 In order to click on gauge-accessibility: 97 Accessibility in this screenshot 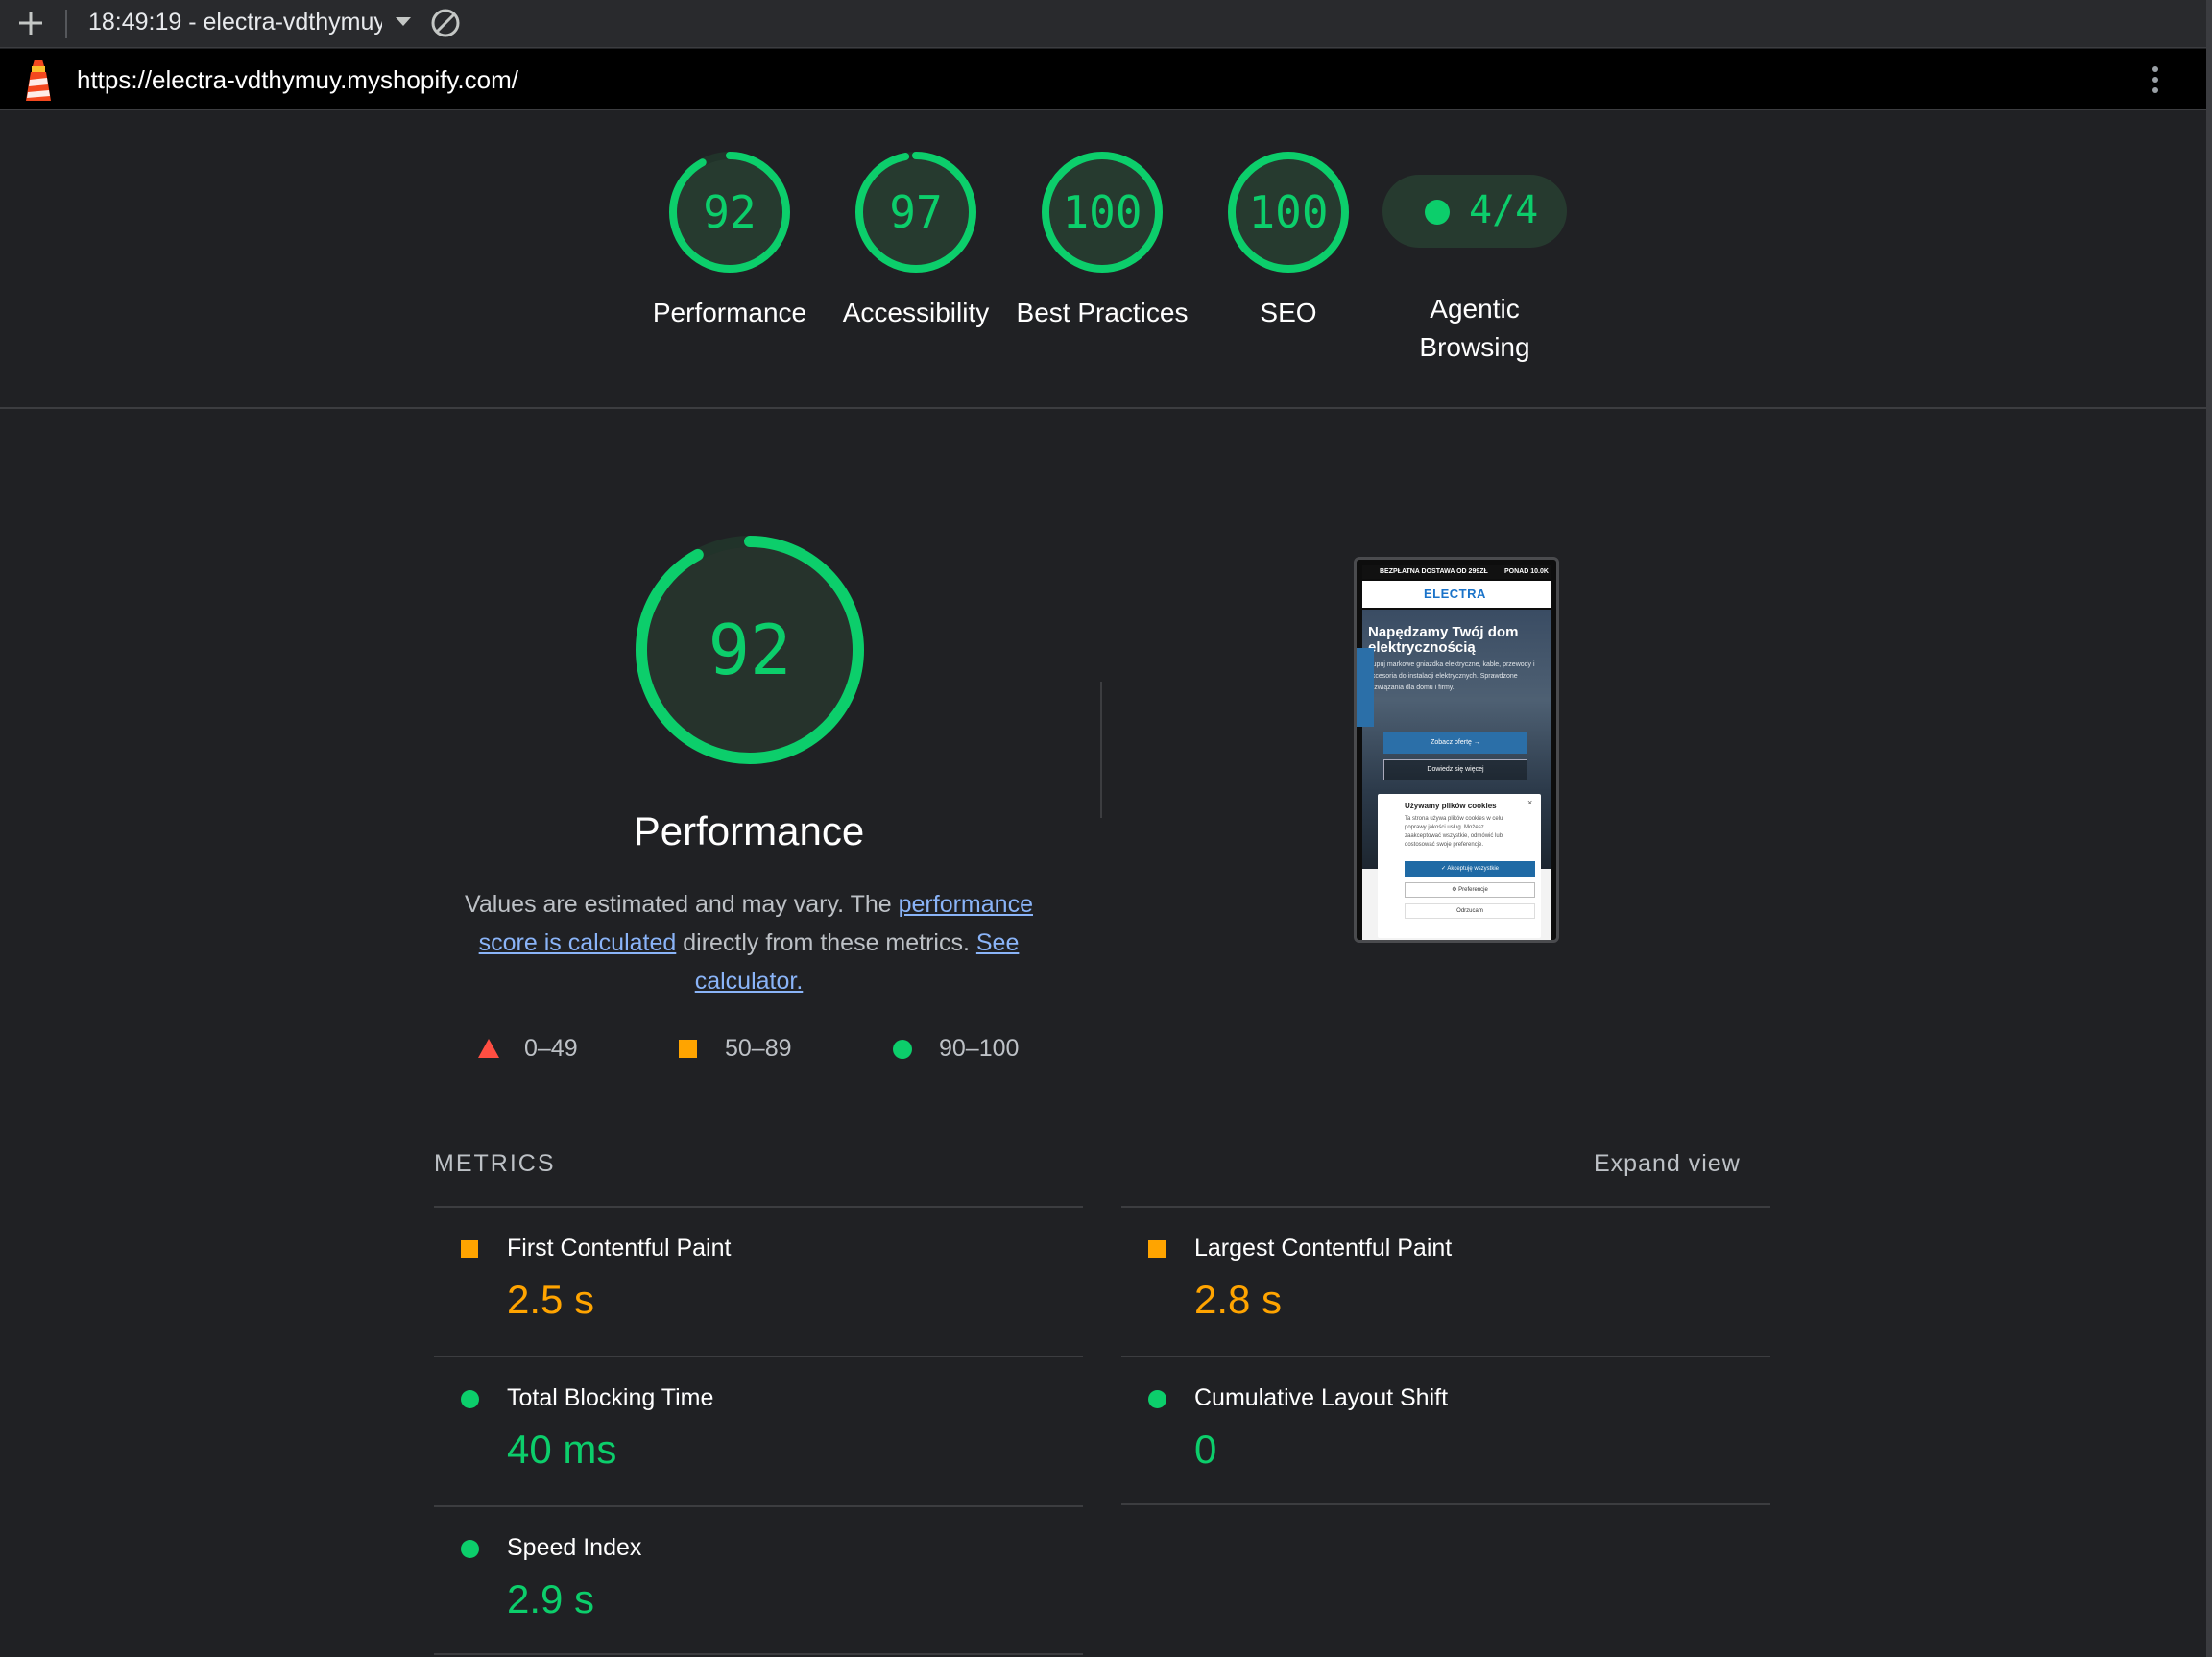, I will do `click(916, 240)`.